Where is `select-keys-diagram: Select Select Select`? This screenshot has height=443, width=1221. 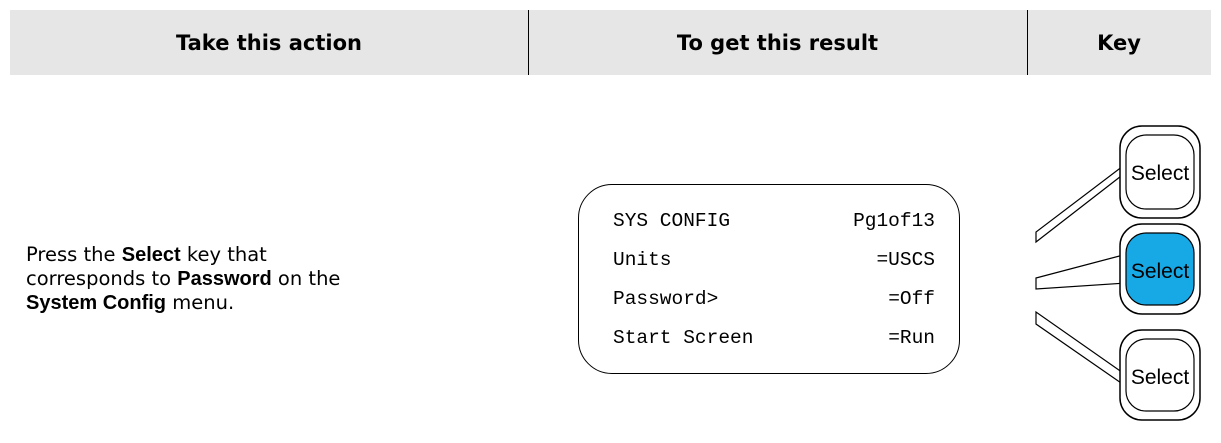 select-keys-diagram: Select Select Select is located at coordinates (1118, 273).